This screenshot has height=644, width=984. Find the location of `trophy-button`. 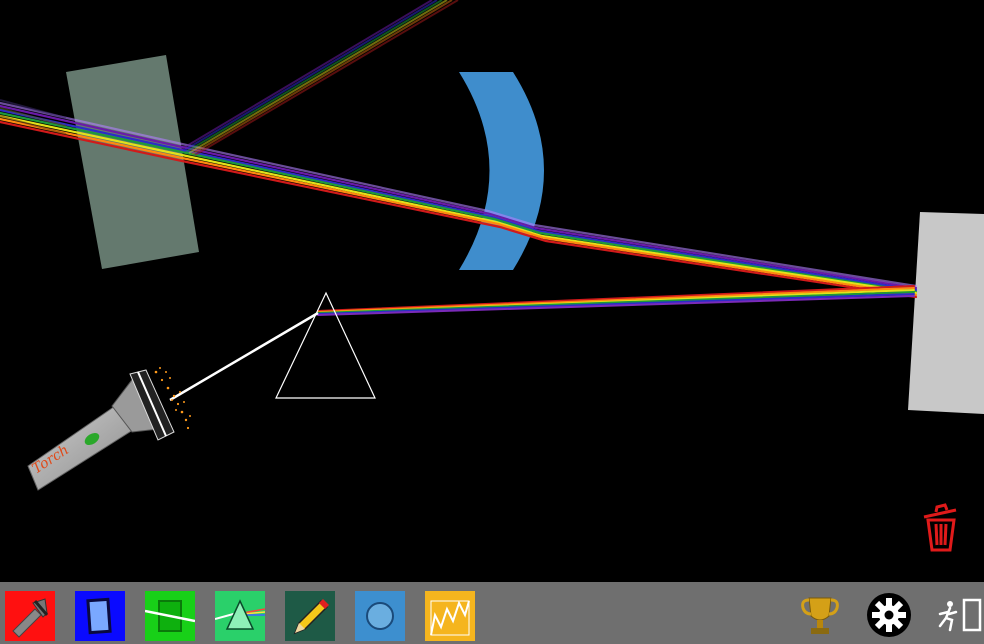

trophy-button is located at coordinates (820, 615).